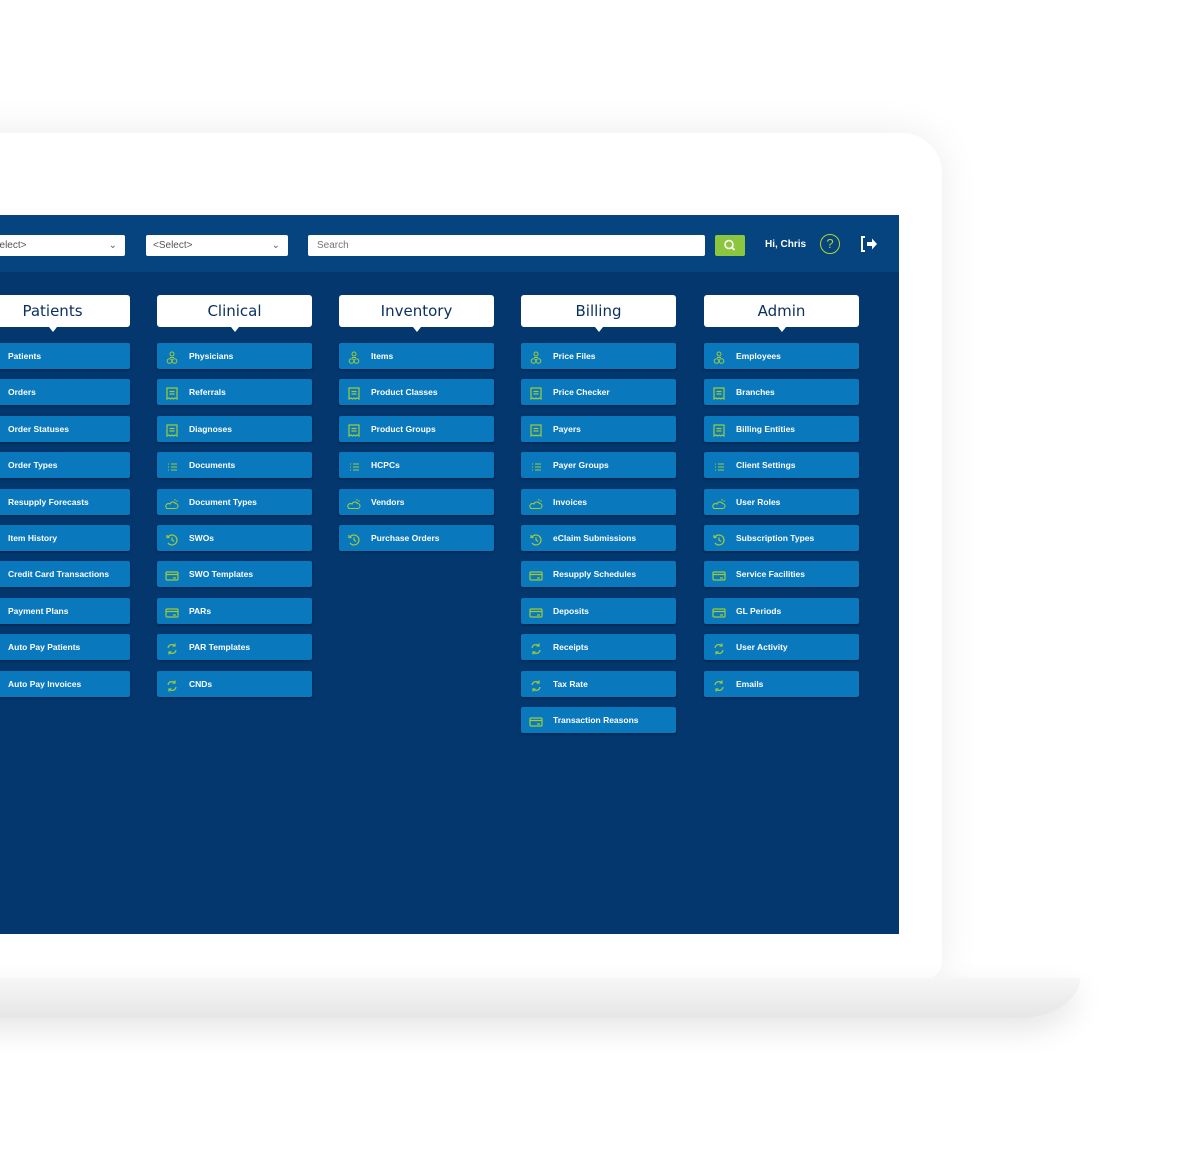 Image resolution: width=1193 pixels, height=1149 pixels. I want to click on menu-item-payment-plans: Payment Plans, so click(65, 610).